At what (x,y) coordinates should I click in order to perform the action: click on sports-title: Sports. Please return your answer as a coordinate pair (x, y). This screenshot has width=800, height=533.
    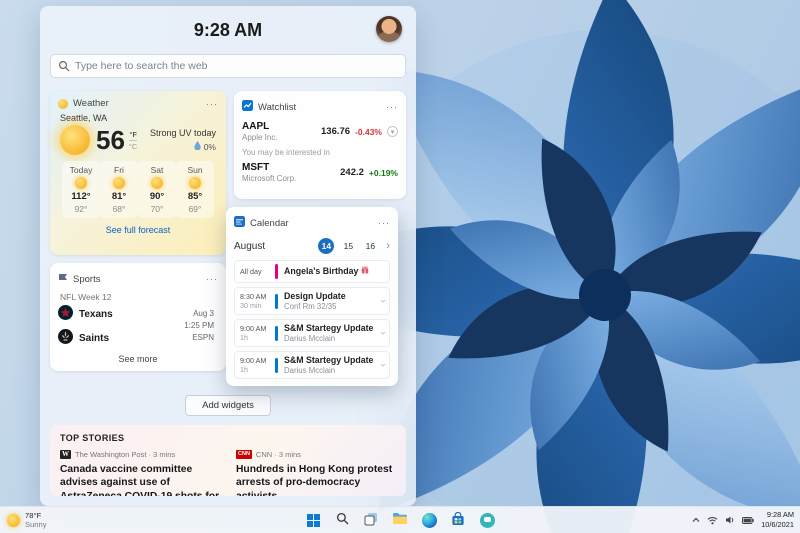
    Looking at the image, I should click on (87, 279).